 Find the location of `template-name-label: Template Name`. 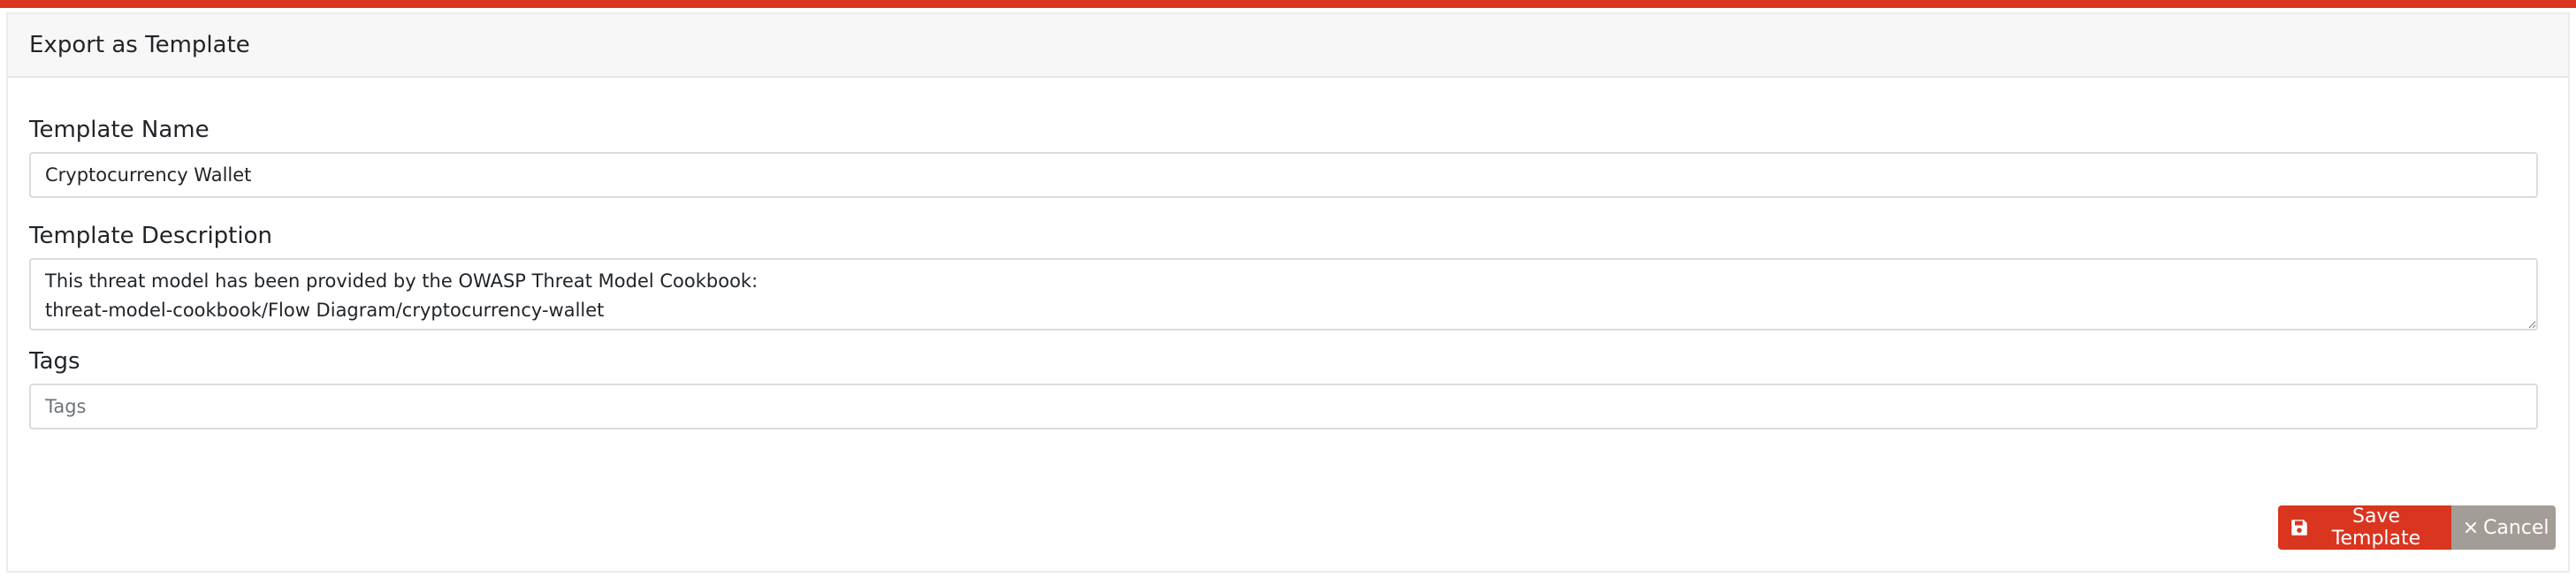

template-name-label: Template Name is located at coordinates (119, 130).